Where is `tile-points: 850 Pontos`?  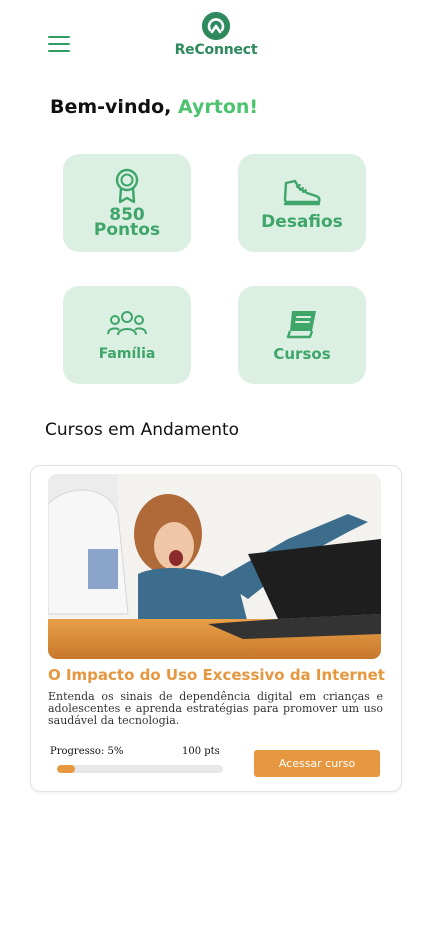 tile-points: 850 Pontos is located at coordinates (127, 203).